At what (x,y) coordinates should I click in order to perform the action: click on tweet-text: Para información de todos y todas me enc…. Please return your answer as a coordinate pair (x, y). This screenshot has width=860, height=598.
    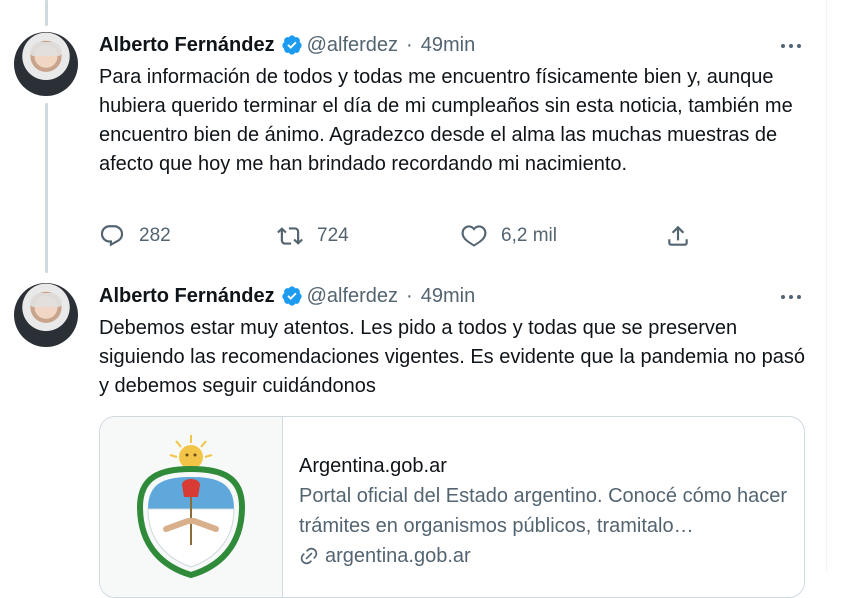
    Looking at the image, I should click on (446, 120).